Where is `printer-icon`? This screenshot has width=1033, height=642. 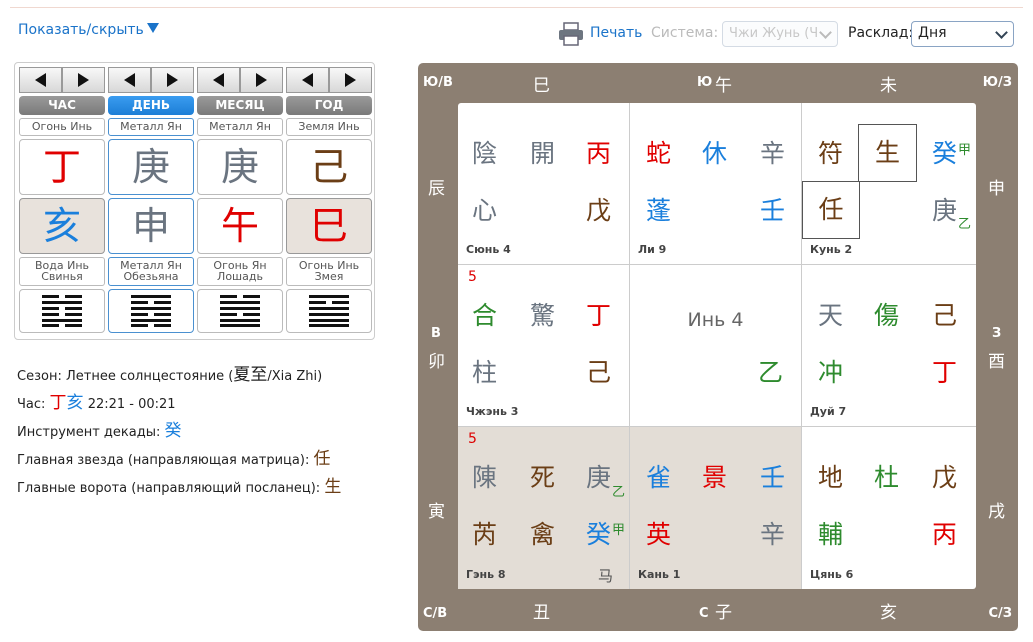 printer-icon is located at coordinates (571, 34).